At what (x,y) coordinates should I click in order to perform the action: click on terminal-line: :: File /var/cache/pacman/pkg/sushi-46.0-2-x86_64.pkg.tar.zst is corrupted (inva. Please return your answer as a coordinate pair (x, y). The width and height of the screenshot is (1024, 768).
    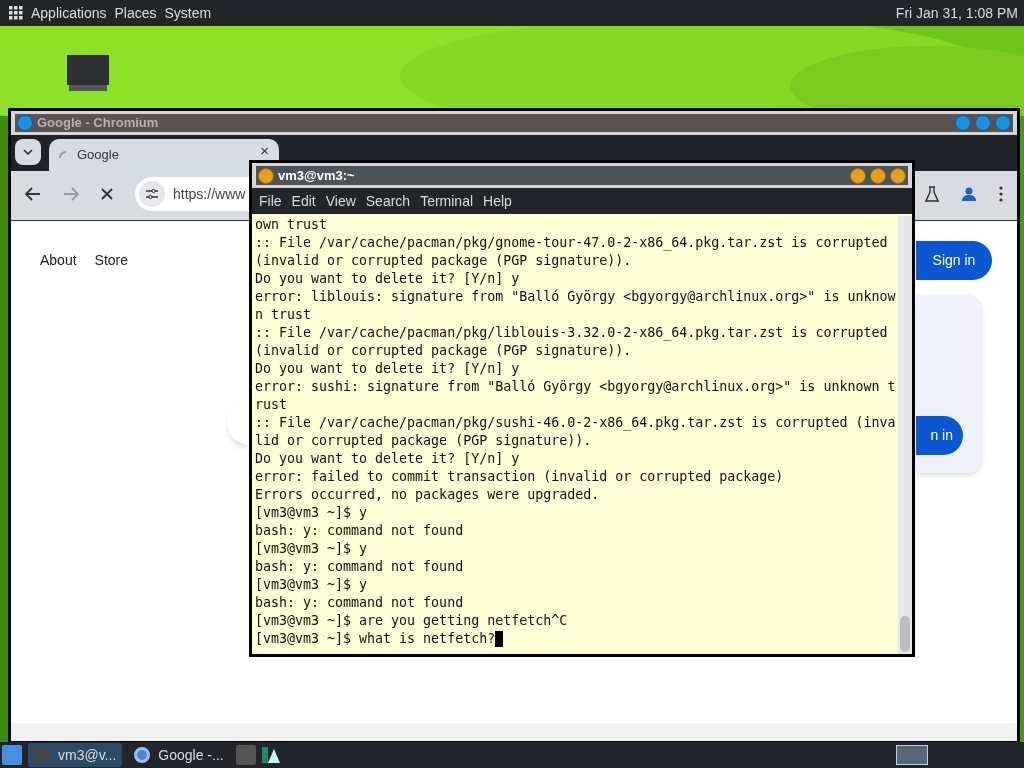
    Looking at the image, I should click on (575, 423).